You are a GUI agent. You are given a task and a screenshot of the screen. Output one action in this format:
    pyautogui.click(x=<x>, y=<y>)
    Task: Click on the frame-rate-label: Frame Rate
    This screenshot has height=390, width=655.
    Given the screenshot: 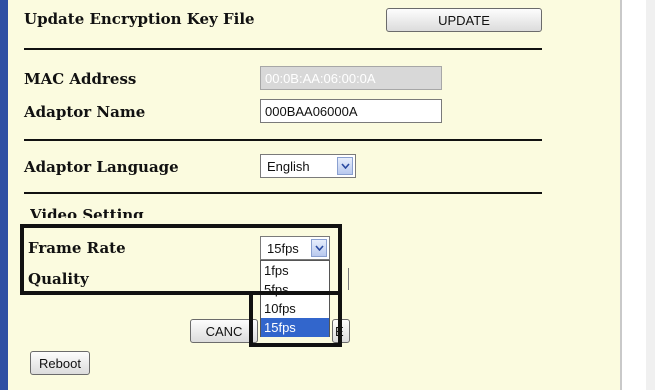 What is the action you would take?
    pyautogui.click(x=77, y=248)
    